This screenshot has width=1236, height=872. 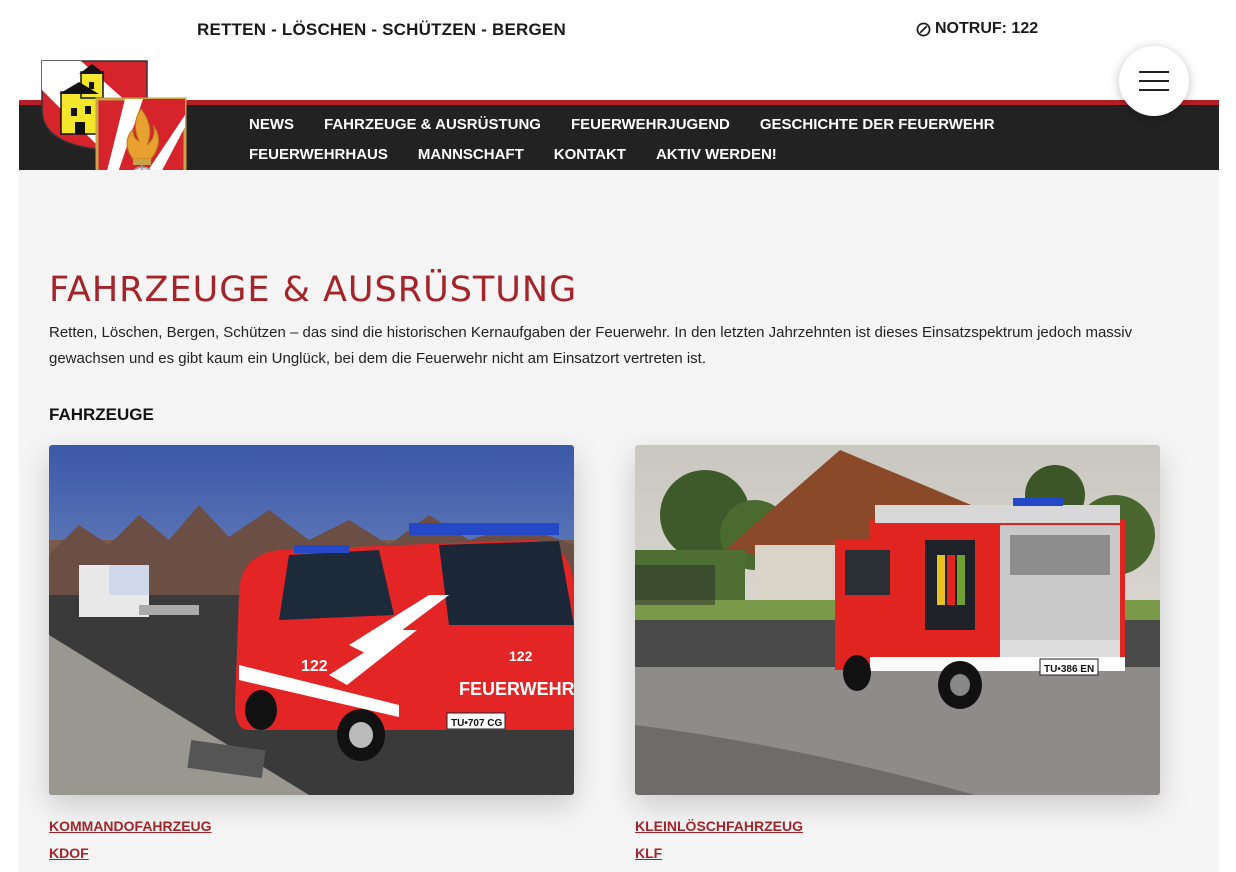 What do you see at coordinates (314, 666) in the screenshot?
I see `van-number-side: 122` at bounding box center [314, 666].